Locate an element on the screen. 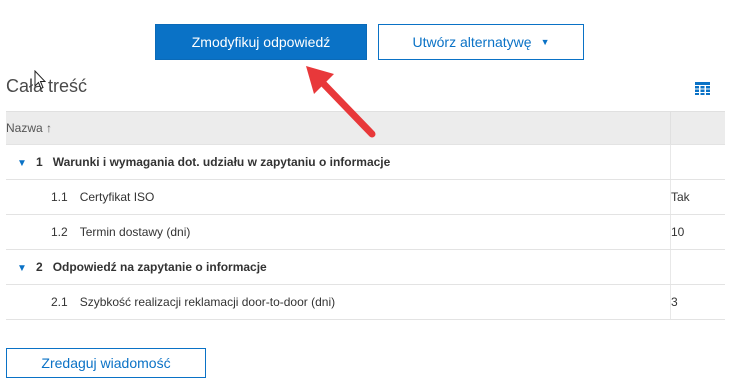 This screenshot has width=731, height=392. item-label: Certyfikat ISO is located at coordinates (117, 197).